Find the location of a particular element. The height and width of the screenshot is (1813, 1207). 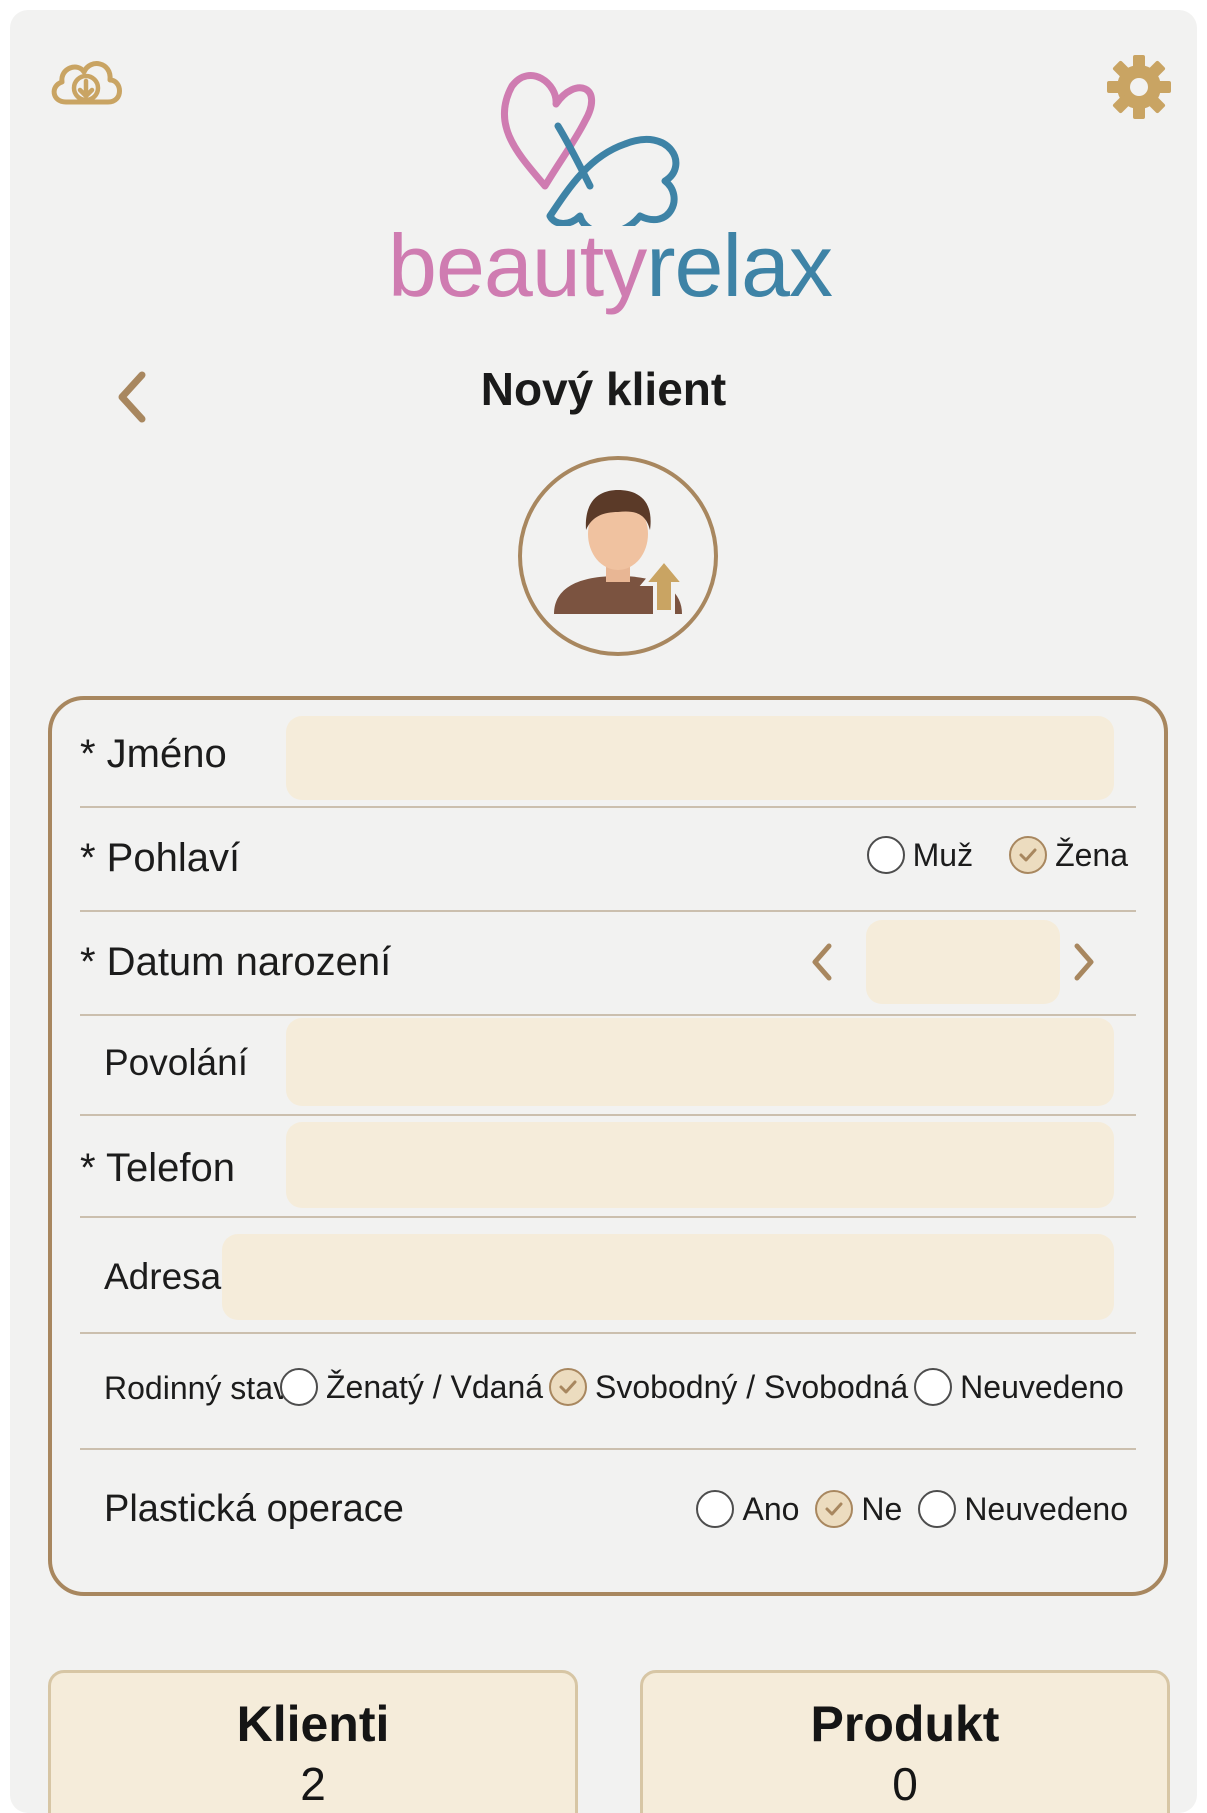

page-title: Nový klient is located at coordinates (603, 389).